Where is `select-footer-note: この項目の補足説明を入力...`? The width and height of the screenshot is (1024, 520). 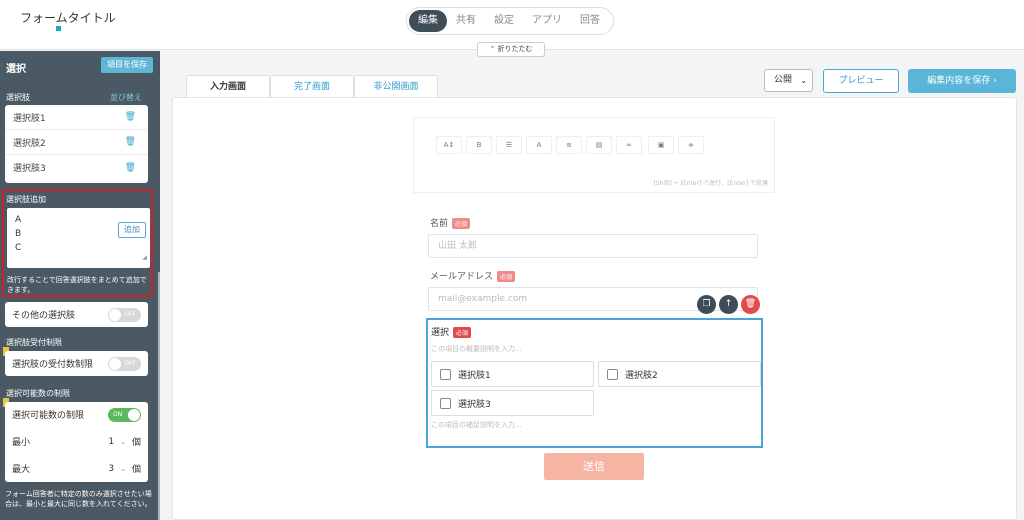
select-footer-note: この項目の補足説明を入力... is located at coordinates (476, 425).